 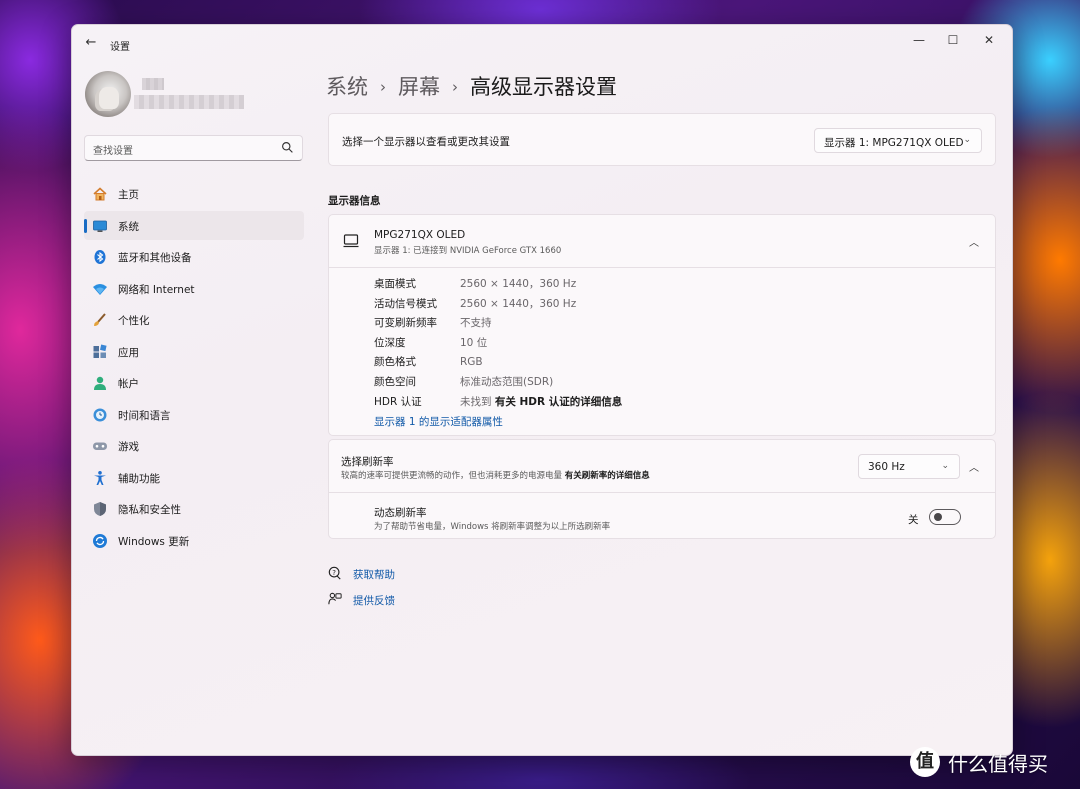 I want to click on accessibility-icon, so click(x=100, y=477).